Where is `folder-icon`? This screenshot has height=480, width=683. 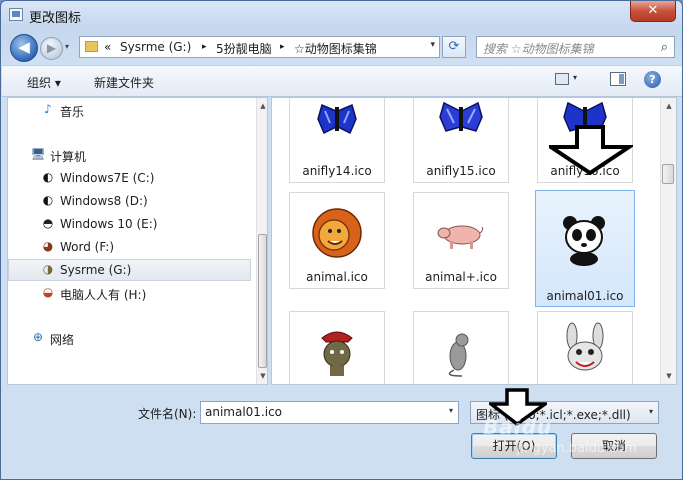 folder-icon is located at coordinates (91, 46).